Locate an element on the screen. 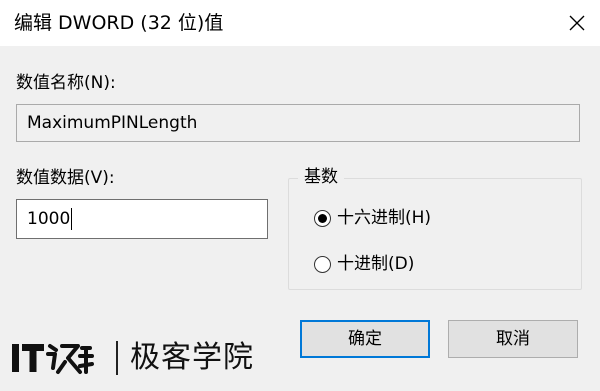  radio-hexadecimal-label: 十六进制(H) is located at coordinates (384, 218).